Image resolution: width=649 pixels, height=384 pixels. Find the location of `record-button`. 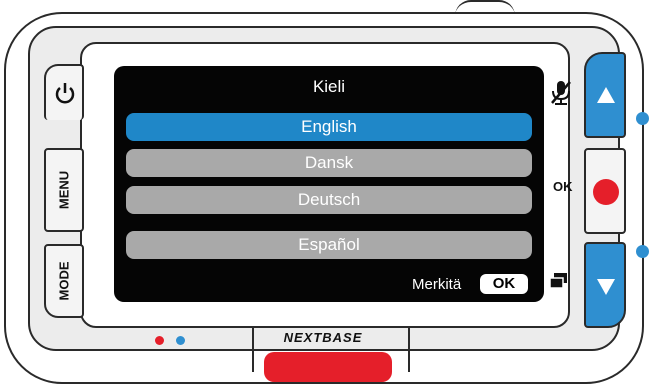

record-button is located at coordinates (605, 191).